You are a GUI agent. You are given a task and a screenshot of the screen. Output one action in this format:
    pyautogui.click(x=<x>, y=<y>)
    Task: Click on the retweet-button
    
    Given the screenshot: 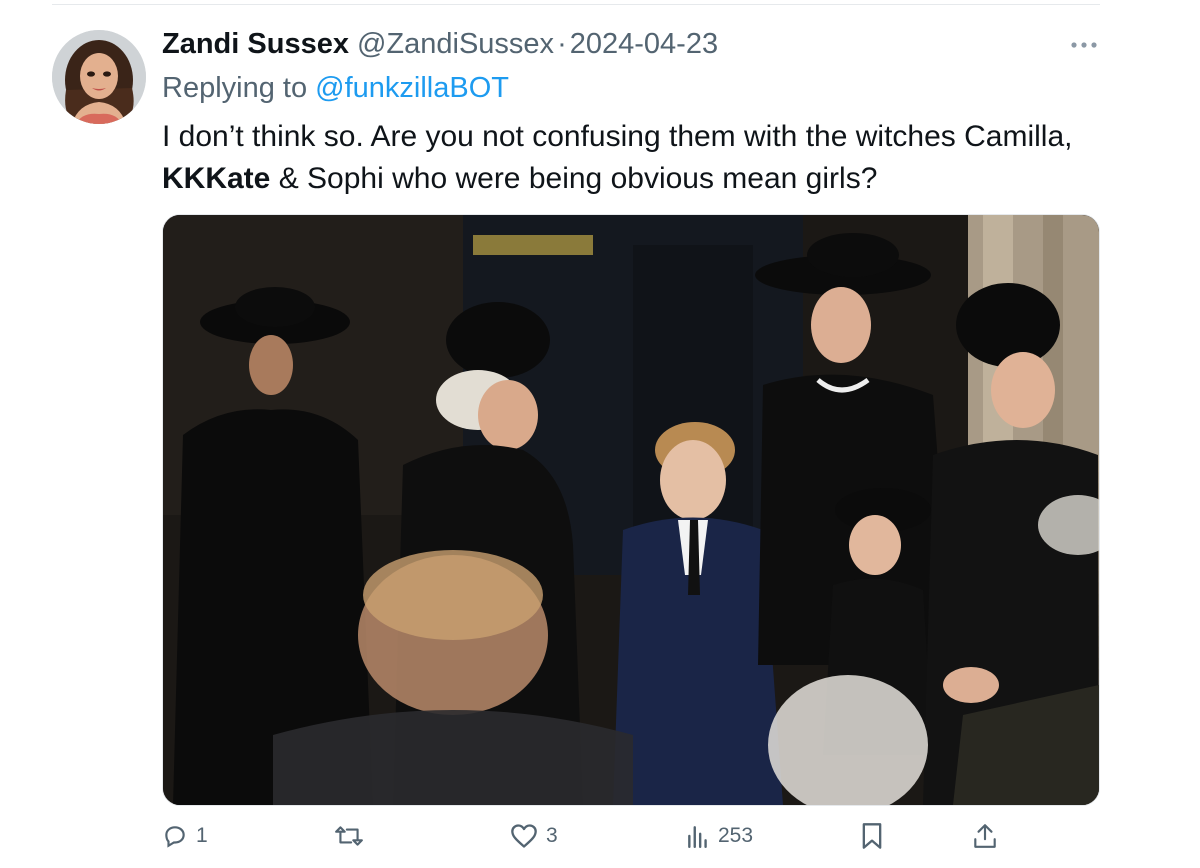 What is the action you would take?
    pyautogui.click(x=353, y=836)
    